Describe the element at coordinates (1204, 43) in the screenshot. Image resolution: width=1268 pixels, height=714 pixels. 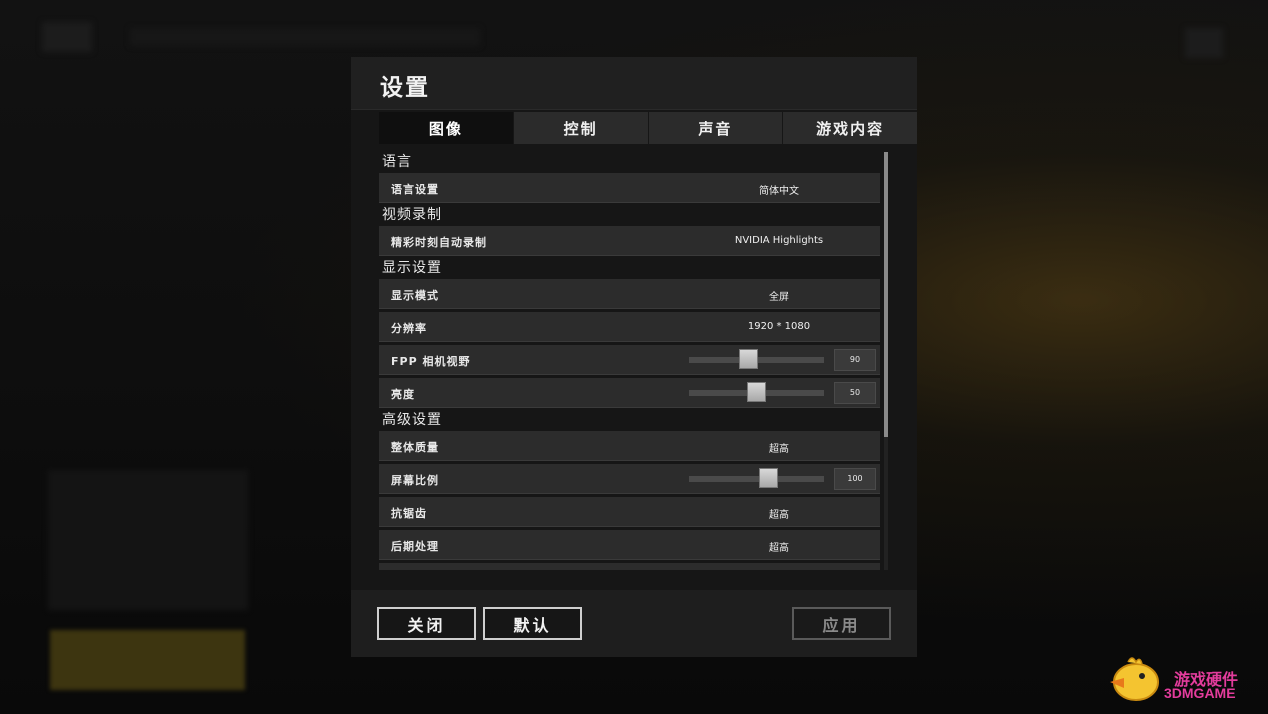
I see `bg-settings-icon` at that location.